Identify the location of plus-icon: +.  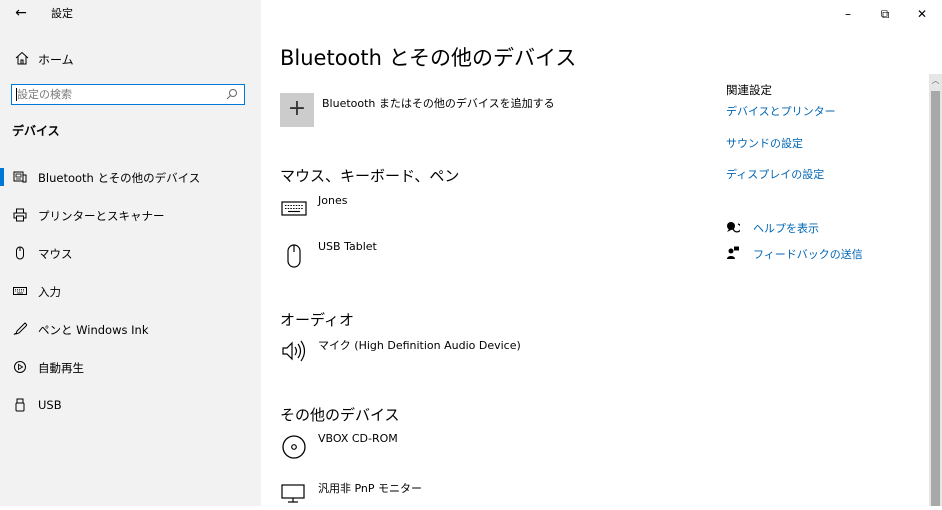
(297, 108).